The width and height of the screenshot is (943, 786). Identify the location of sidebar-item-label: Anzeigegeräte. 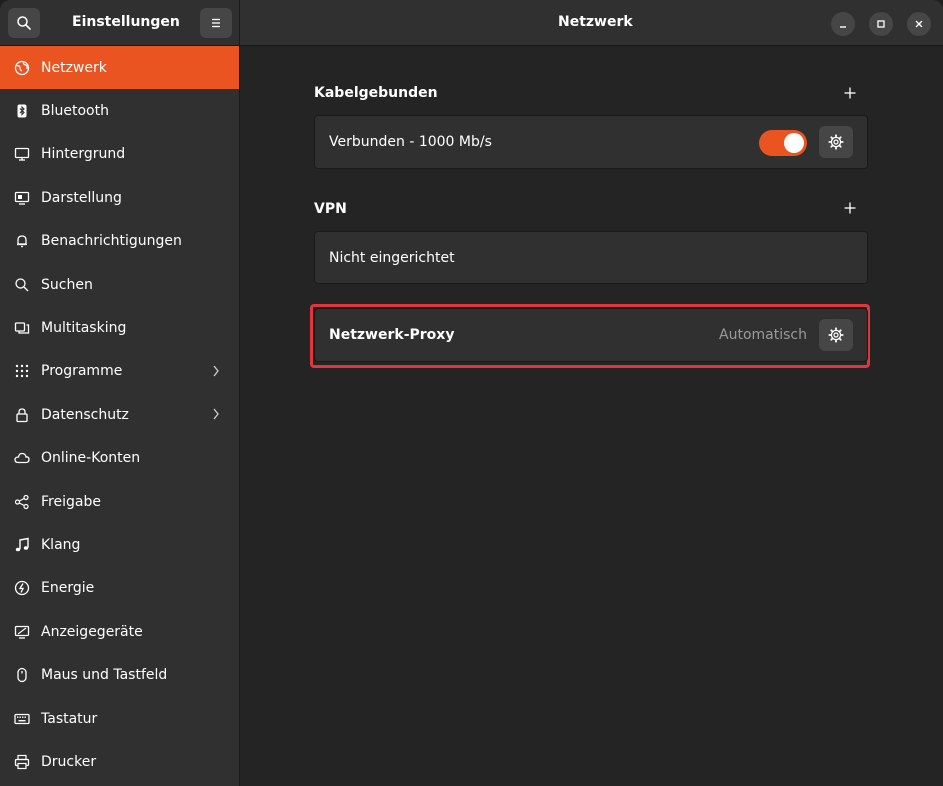
(92, 631).